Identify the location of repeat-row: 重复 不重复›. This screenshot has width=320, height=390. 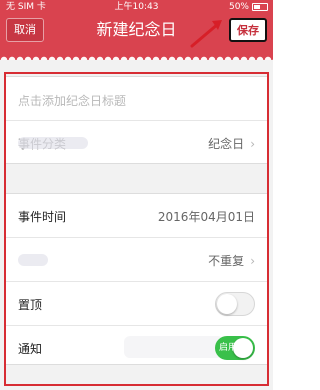
(136, 260).